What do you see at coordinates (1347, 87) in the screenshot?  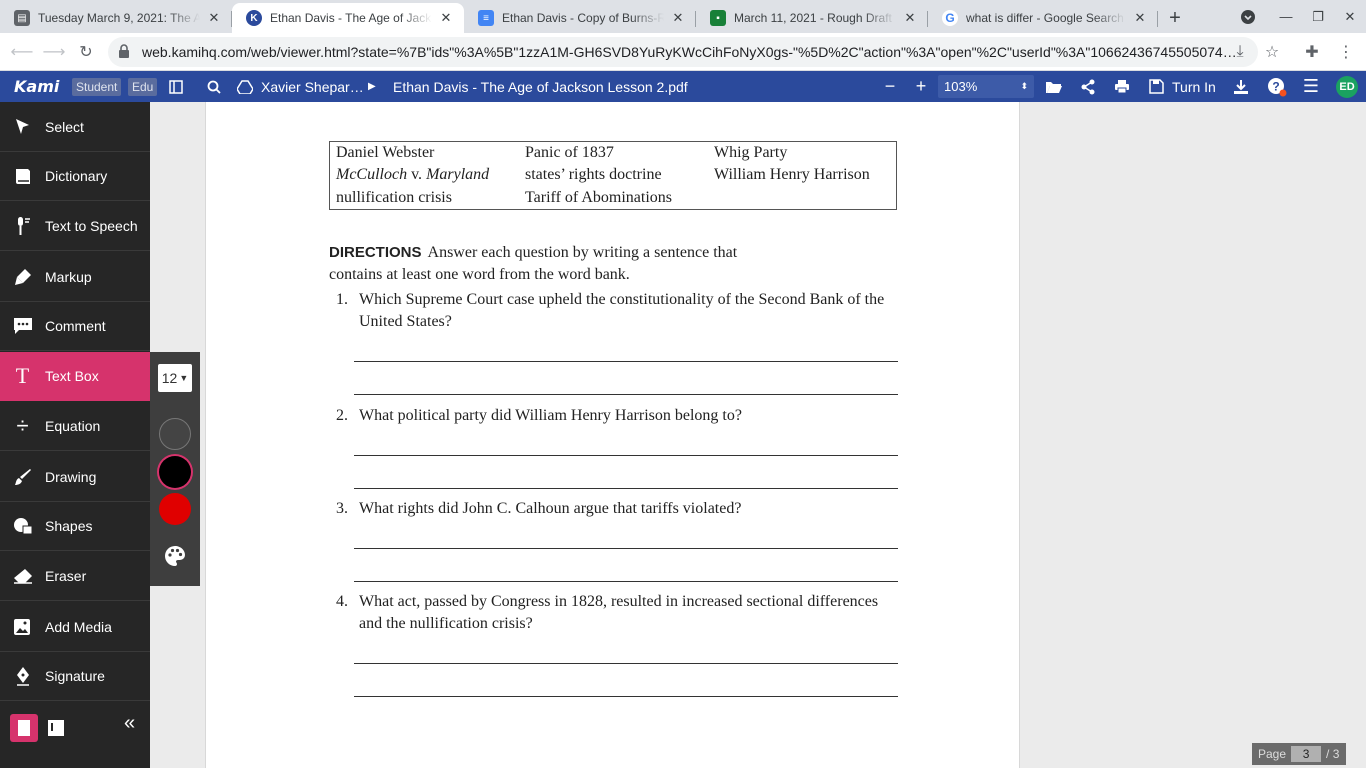 I see `avatar: ED` at bounding box center [1347, 87].